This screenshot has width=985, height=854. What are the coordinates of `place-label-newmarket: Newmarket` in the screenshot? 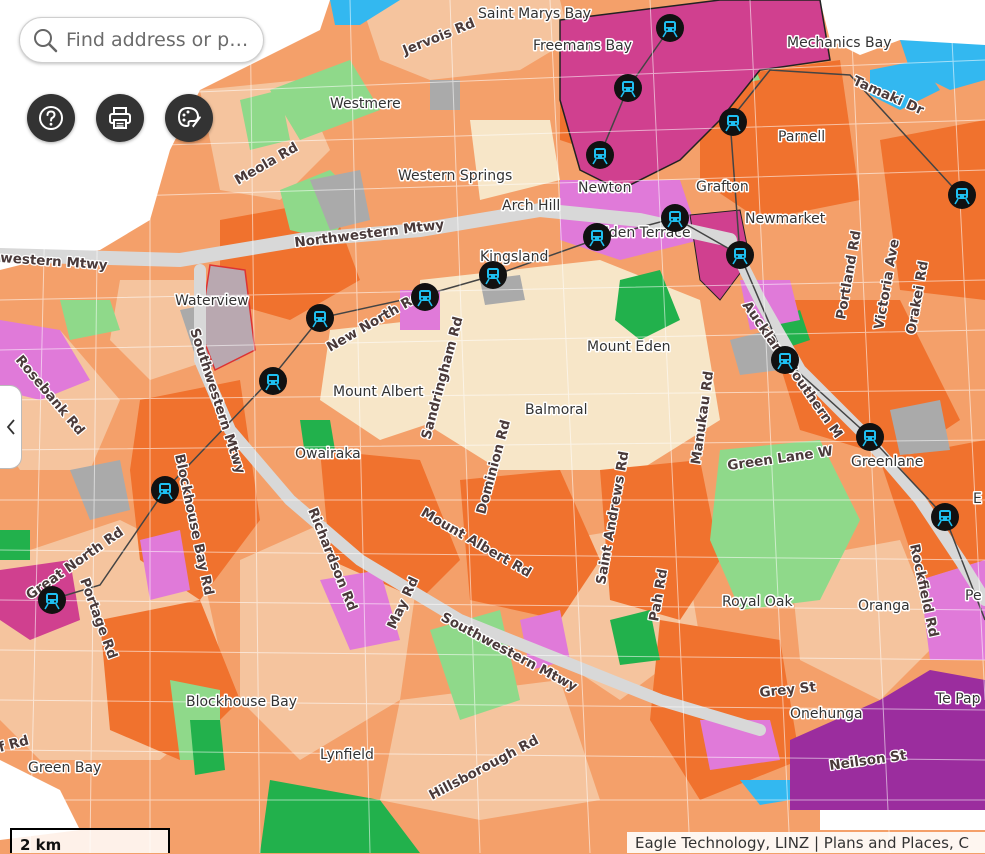 It's located at (785, 219).